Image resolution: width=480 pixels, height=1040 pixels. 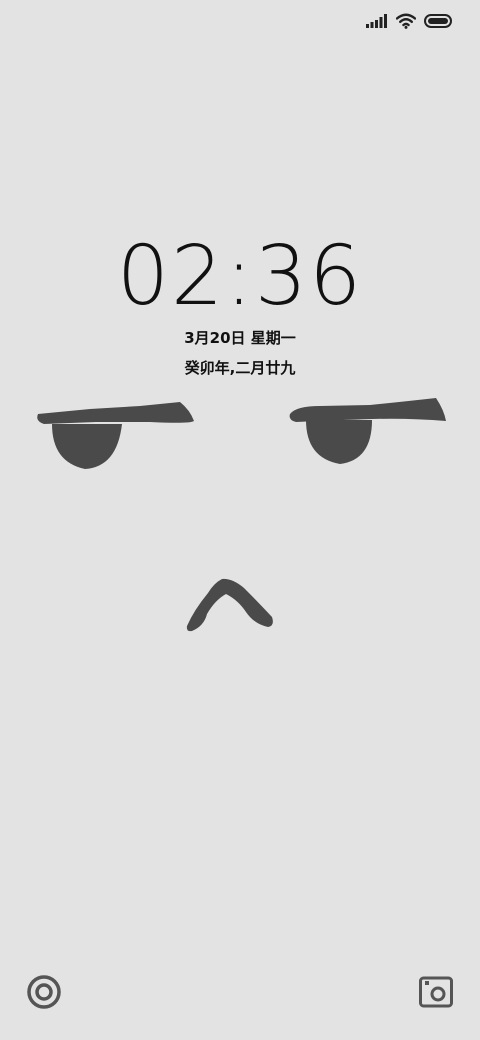 What do you see at coordinates (406, 21) in the screenshot?
I see `wifi-icon` at bounding box center [406, 21].